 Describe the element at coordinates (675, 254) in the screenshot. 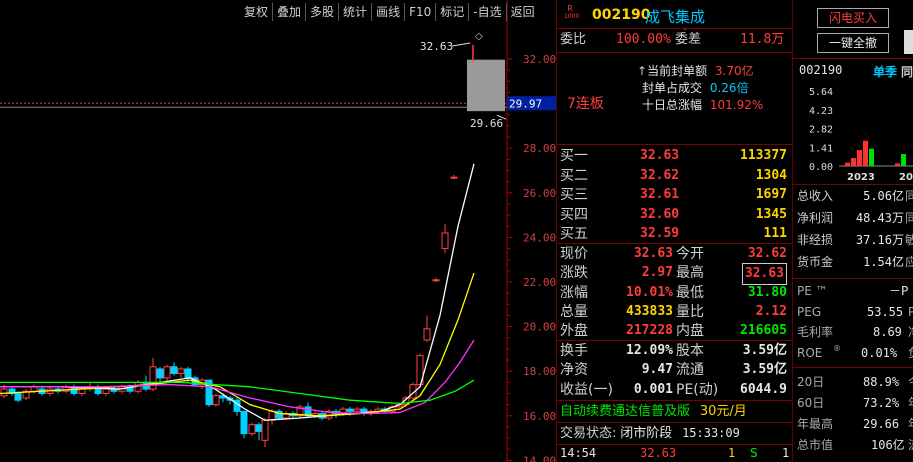

I see `stats-row: 现价 32.63 今开 32.62` at that location.